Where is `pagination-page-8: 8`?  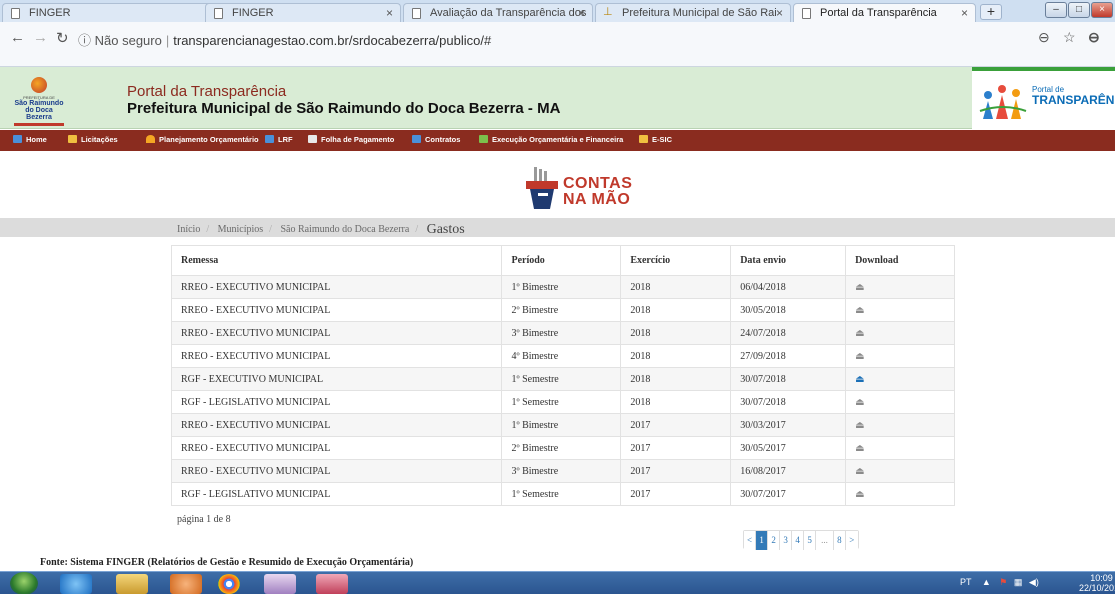 pagination-page-8: 8 is located at coordinates (839, 540).